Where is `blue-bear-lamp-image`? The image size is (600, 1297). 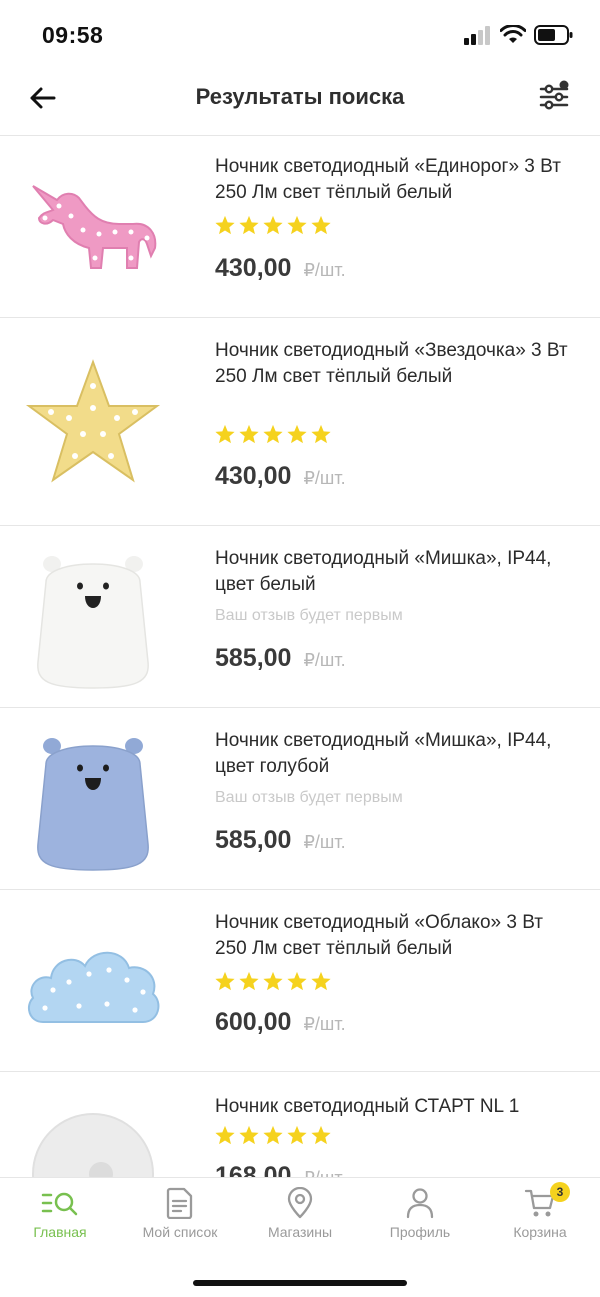
blue-bear-lamp-image is located at coordinates (93, 799).